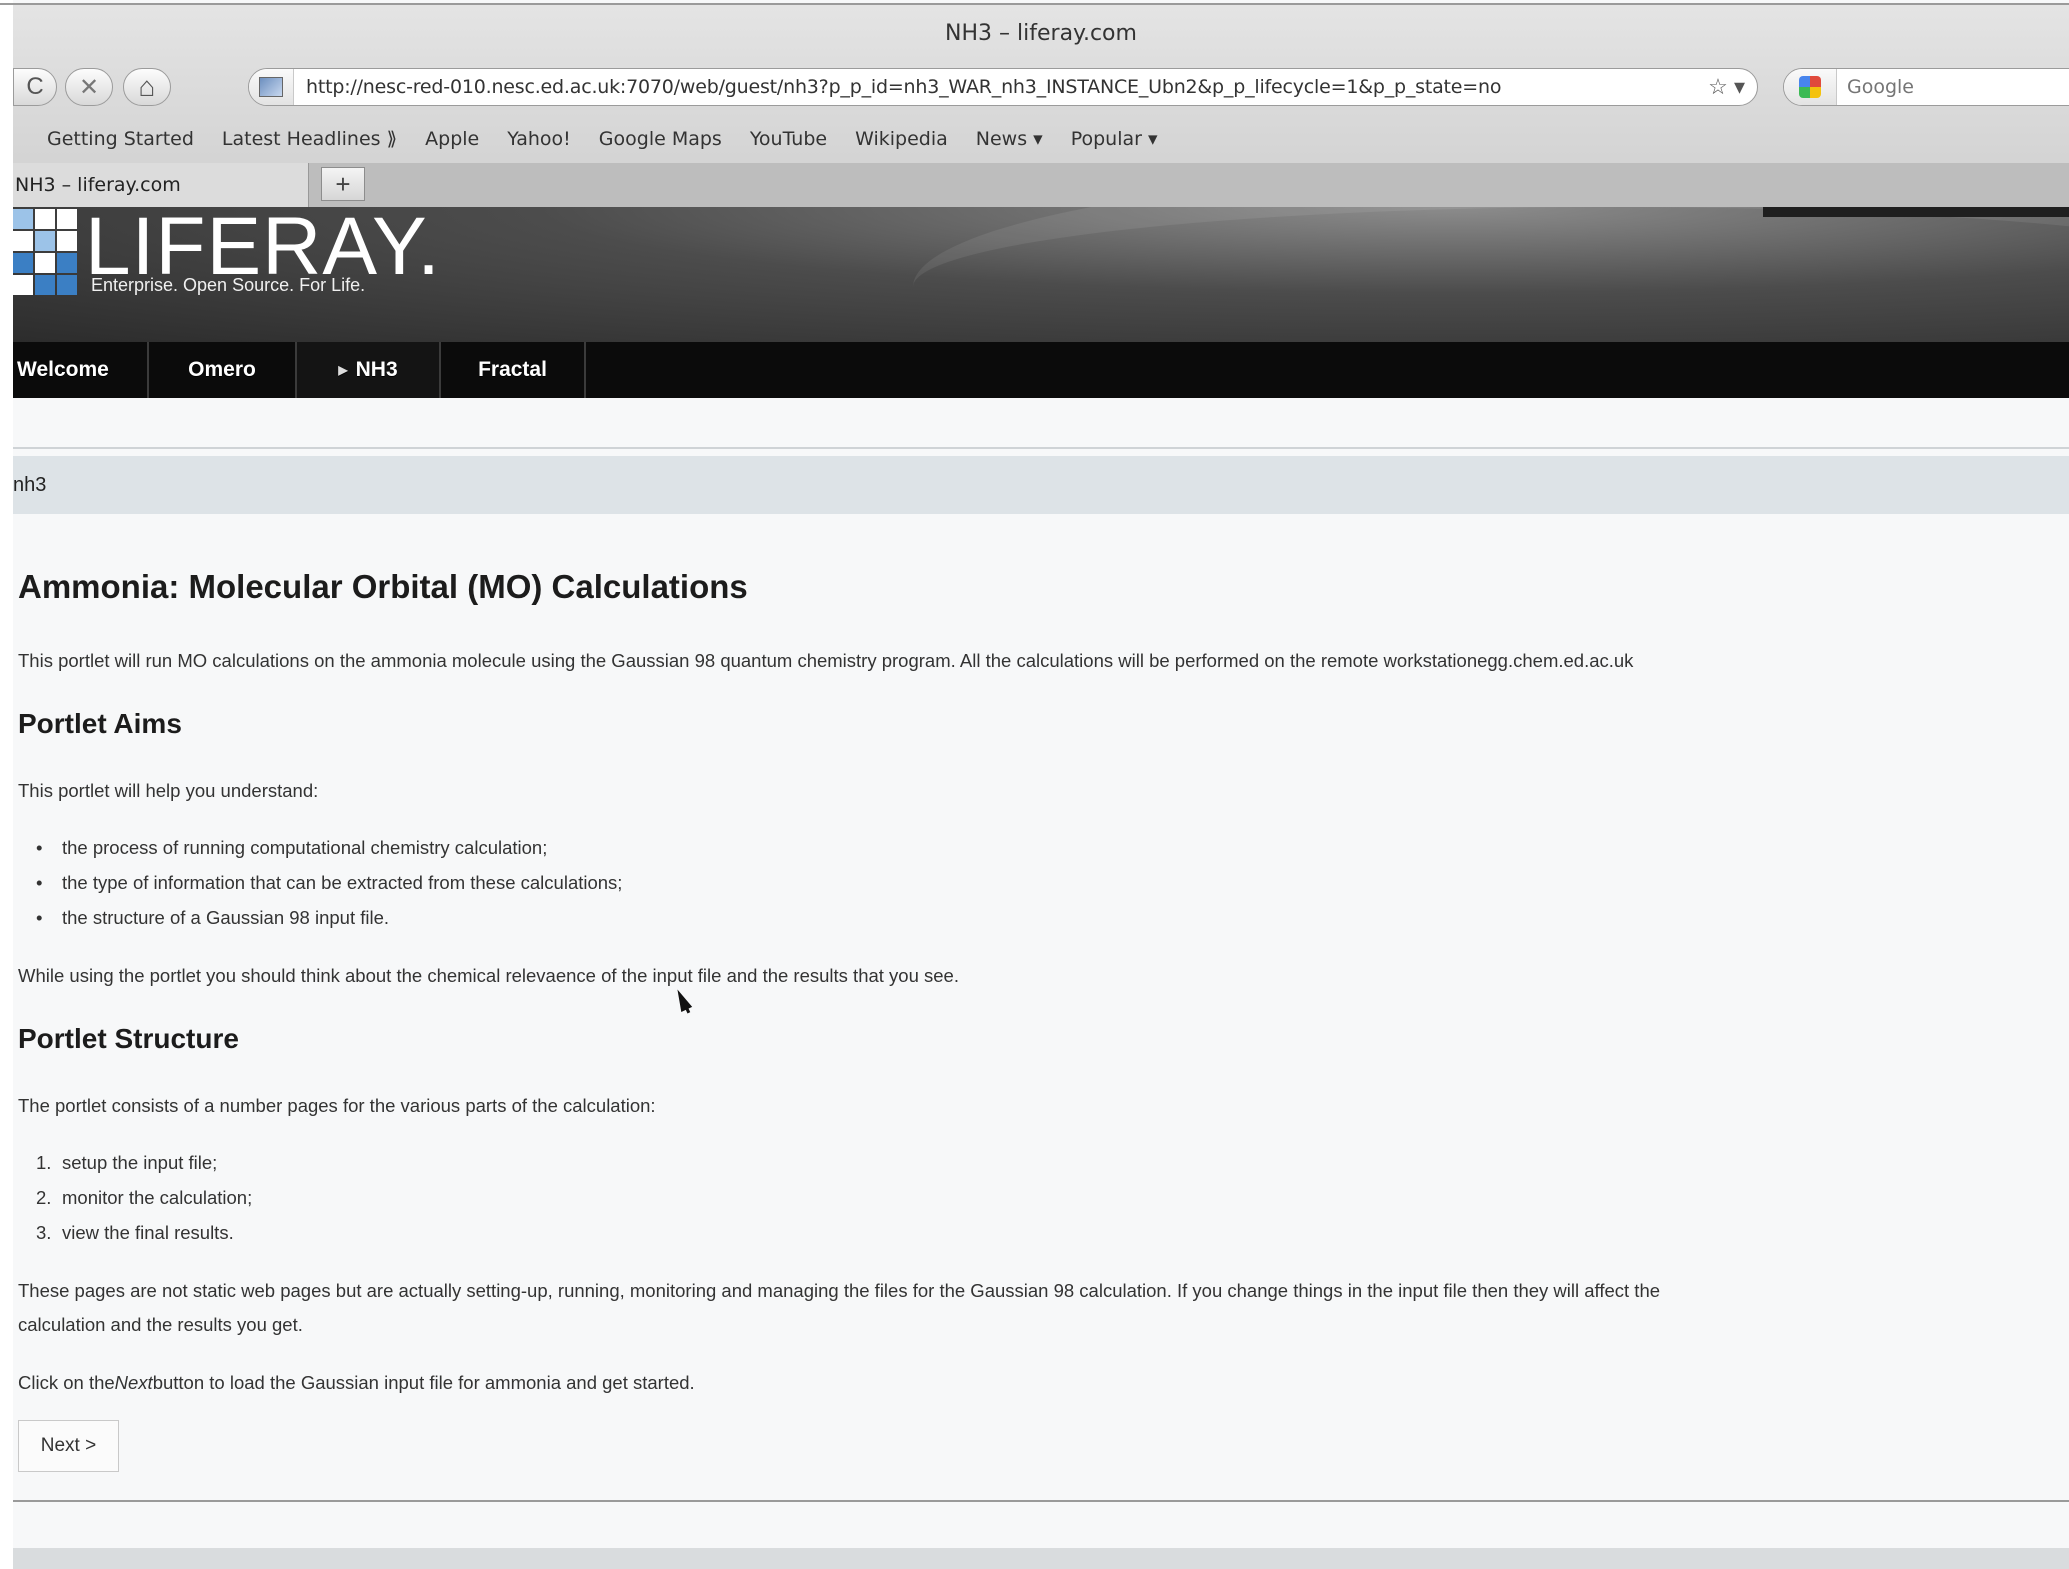 Image resolution: width=2069 pixels, height=1569 pixels. What do you see at coordinates (1041, 185) in the screenshot?
I see `tab-strip: NH3 – liferay.com +` at bounding box center [1041, 185].